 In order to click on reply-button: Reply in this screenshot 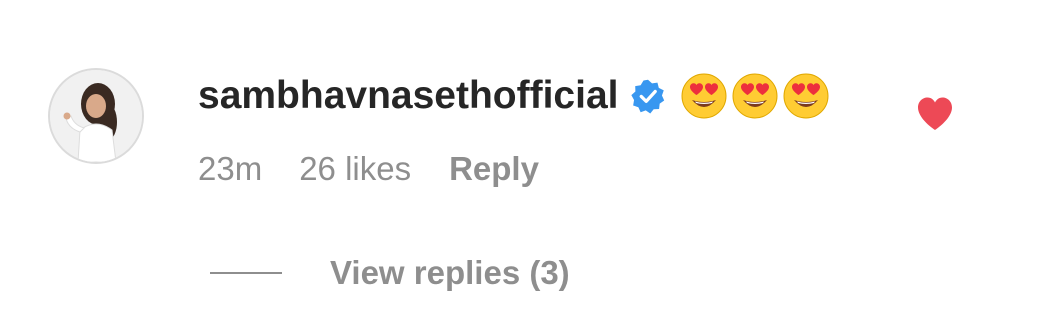, I will do `click(494, 169)`.